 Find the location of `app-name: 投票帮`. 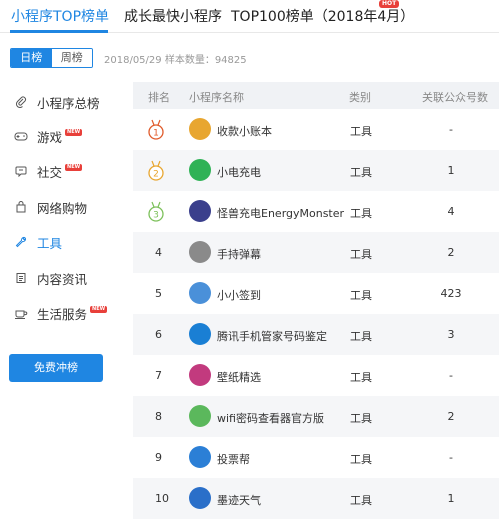

app-name: 投票帮 is located at coordinates (233, 459).